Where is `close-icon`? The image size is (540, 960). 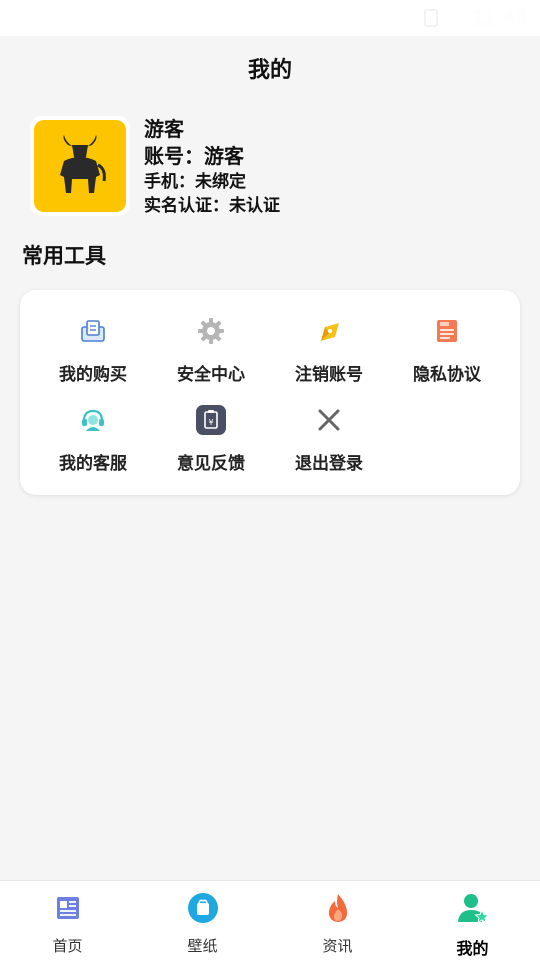
close-icon is located at coordinates (329, 420).